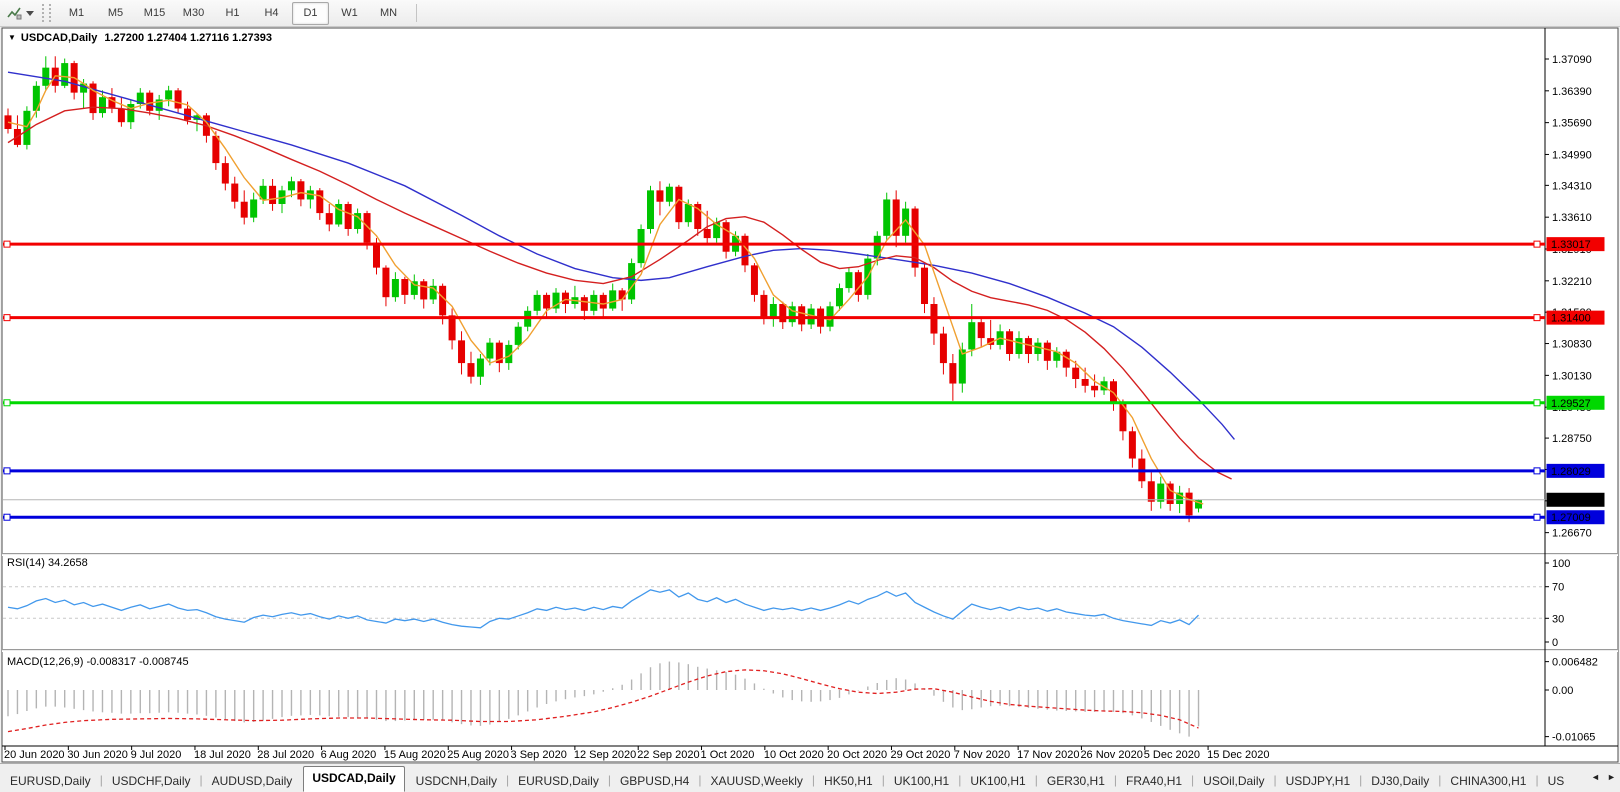  I want to click on tab-dj30-daily: DJ30,Daily, so click(1400, 781).